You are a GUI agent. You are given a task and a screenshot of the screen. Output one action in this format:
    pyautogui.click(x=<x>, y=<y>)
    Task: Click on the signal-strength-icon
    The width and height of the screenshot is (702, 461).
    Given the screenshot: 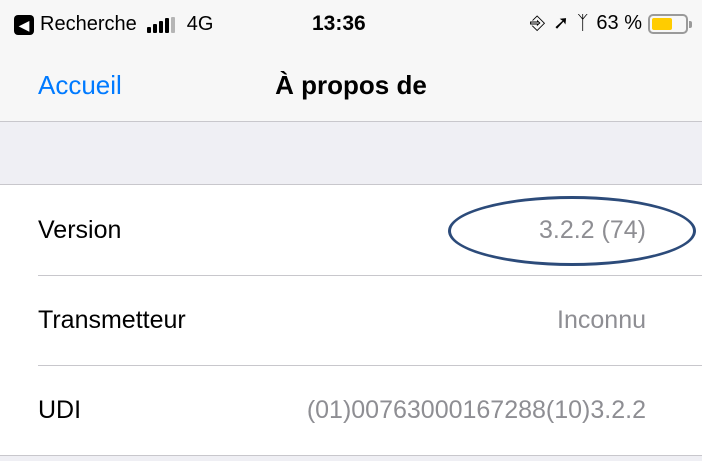 What is the action you would take?
    pyautogui.click(x=161, y=24)
    